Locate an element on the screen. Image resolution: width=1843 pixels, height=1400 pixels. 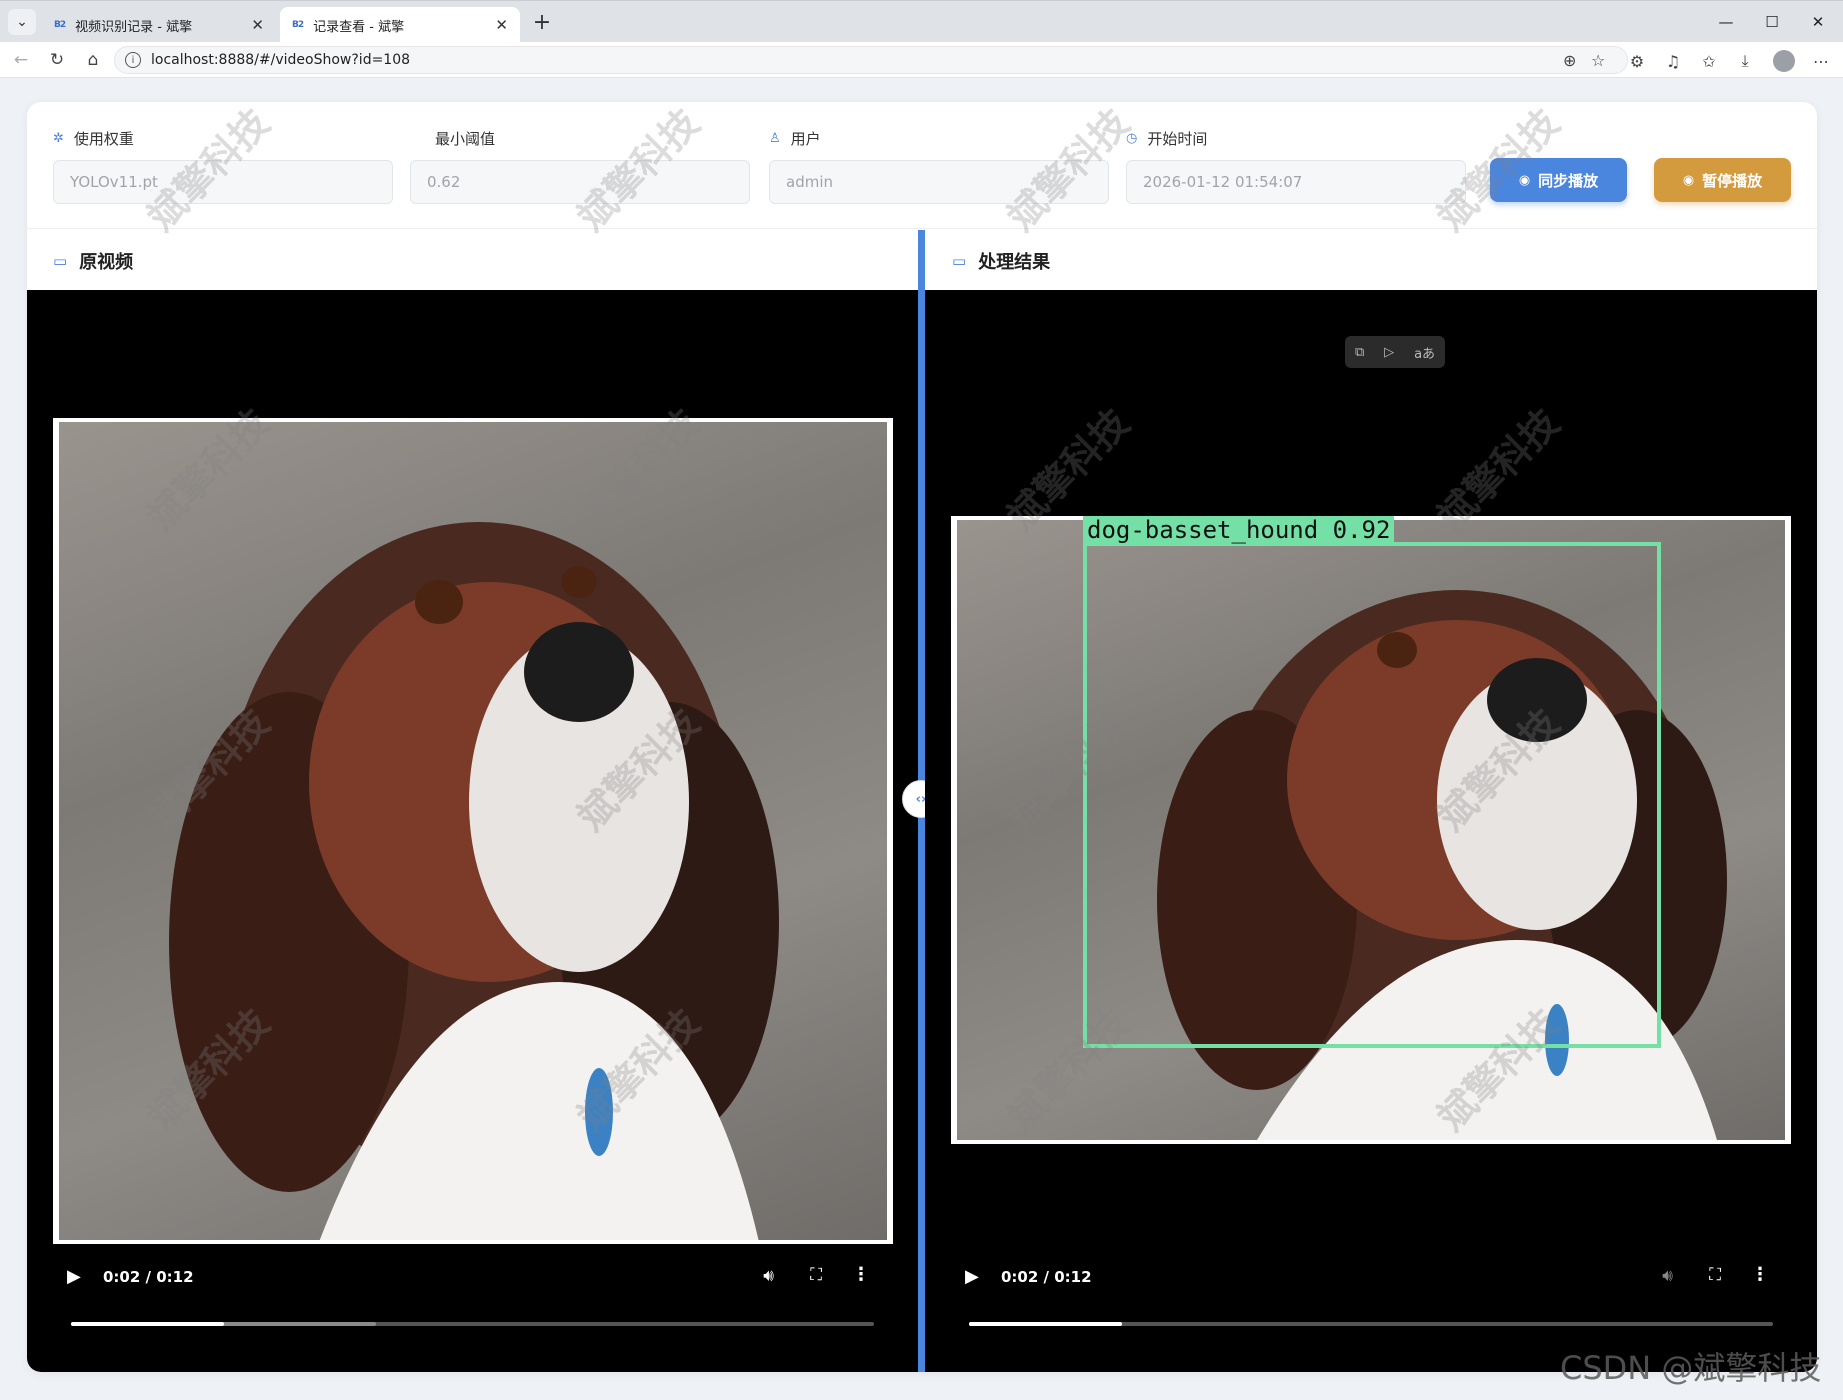
translate-icon: aあ is located at coordinates (1424, 352).